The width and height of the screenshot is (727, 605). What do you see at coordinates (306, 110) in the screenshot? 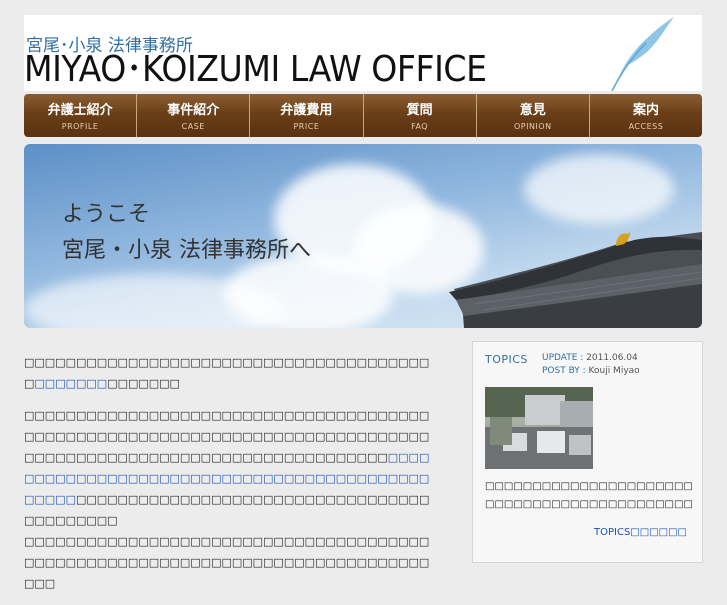
I see `nav-label: 弁護費用` at bounding box center [306, 110].